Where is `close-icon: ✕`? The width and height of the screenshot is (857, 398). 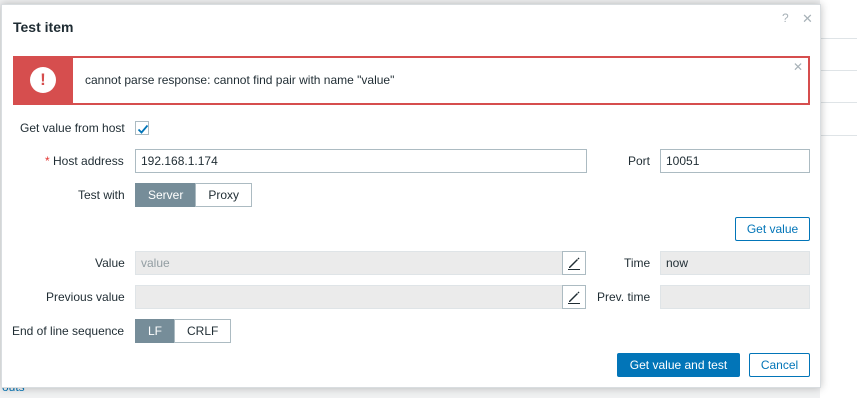 close-icon: ✕ is located at coordinates (807, 19).